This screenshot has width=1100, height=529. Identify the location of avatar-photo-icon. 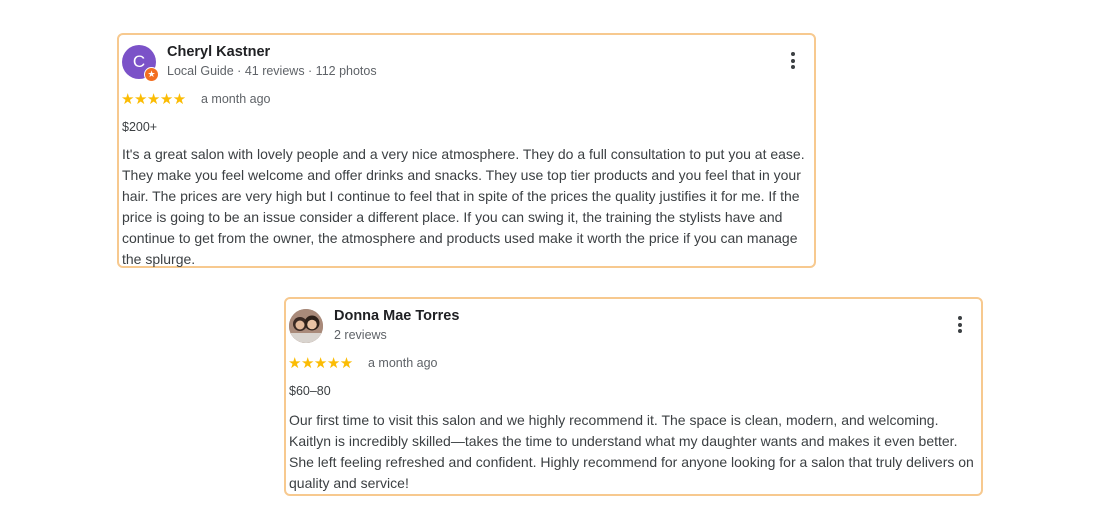
(306, 326).